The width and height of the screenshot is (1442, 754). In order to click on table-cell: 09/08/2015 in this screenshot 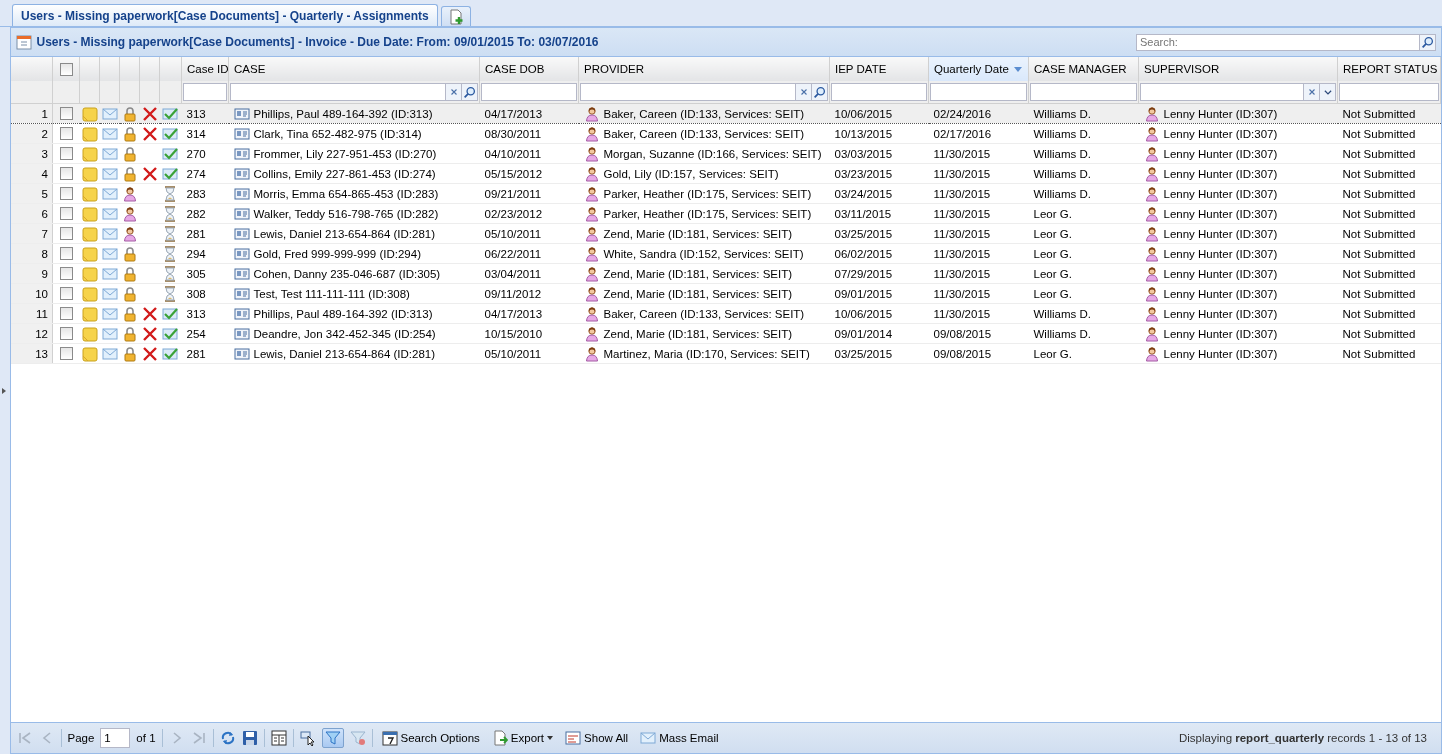, I will do `click(962, 333)`.